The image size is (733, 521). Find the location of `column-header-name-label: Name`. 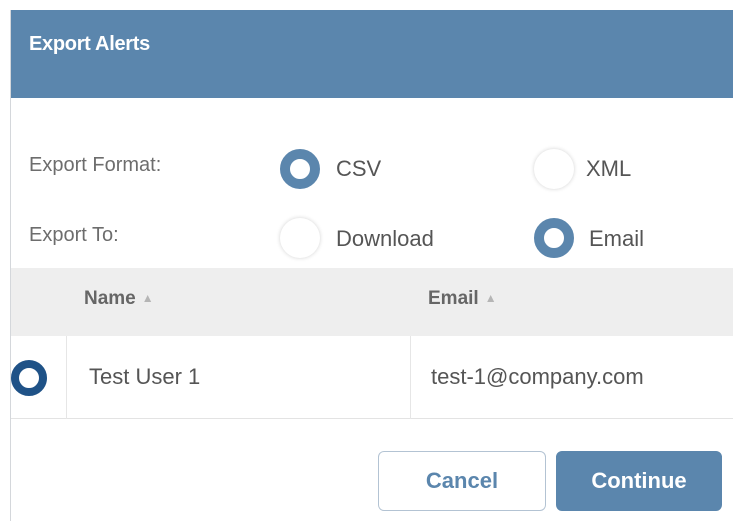

column-header-name-label: Name is located at coordinates (110, 298).